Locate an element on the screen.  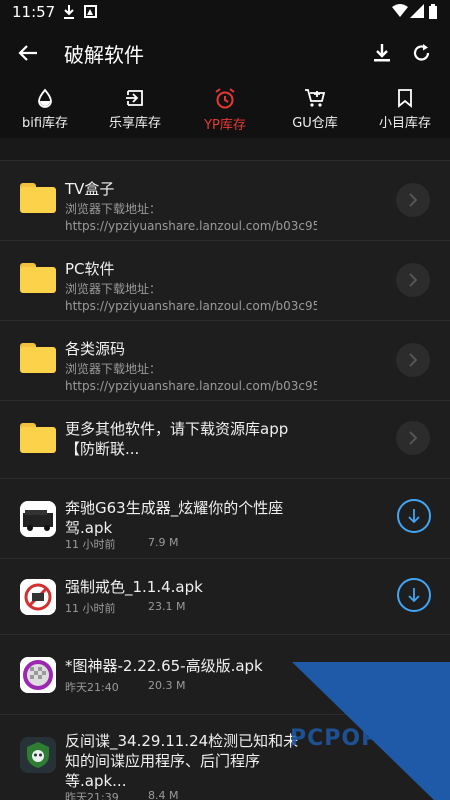
file-name: 强制戒色_1.1.4.apk is located at coordinates (134, 587).